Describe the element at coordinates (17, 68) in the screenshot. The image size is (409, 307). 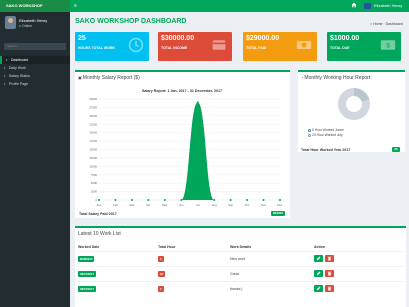
I see `sidebar-item-label: Daily Work` at that location.